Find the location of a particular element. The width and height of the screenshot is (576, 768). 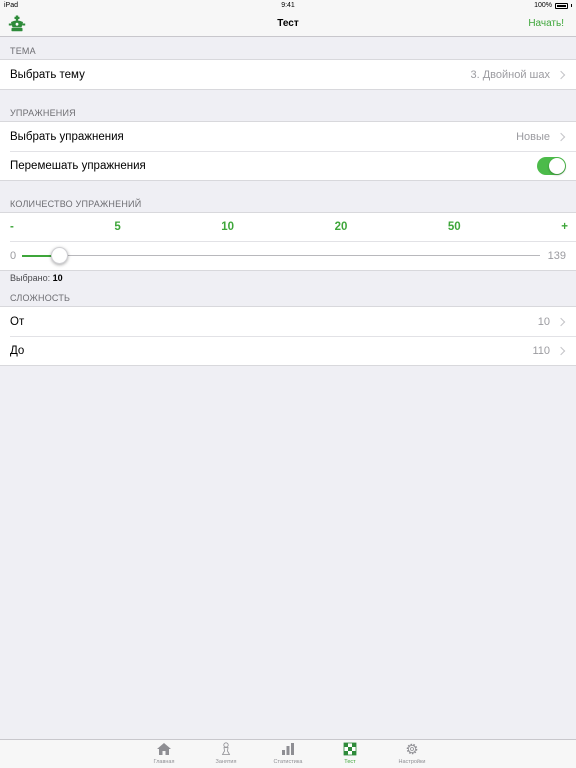

choose-theme-row: Выбрать тему 3. Двойной шах is located at coordinates (288, 74).